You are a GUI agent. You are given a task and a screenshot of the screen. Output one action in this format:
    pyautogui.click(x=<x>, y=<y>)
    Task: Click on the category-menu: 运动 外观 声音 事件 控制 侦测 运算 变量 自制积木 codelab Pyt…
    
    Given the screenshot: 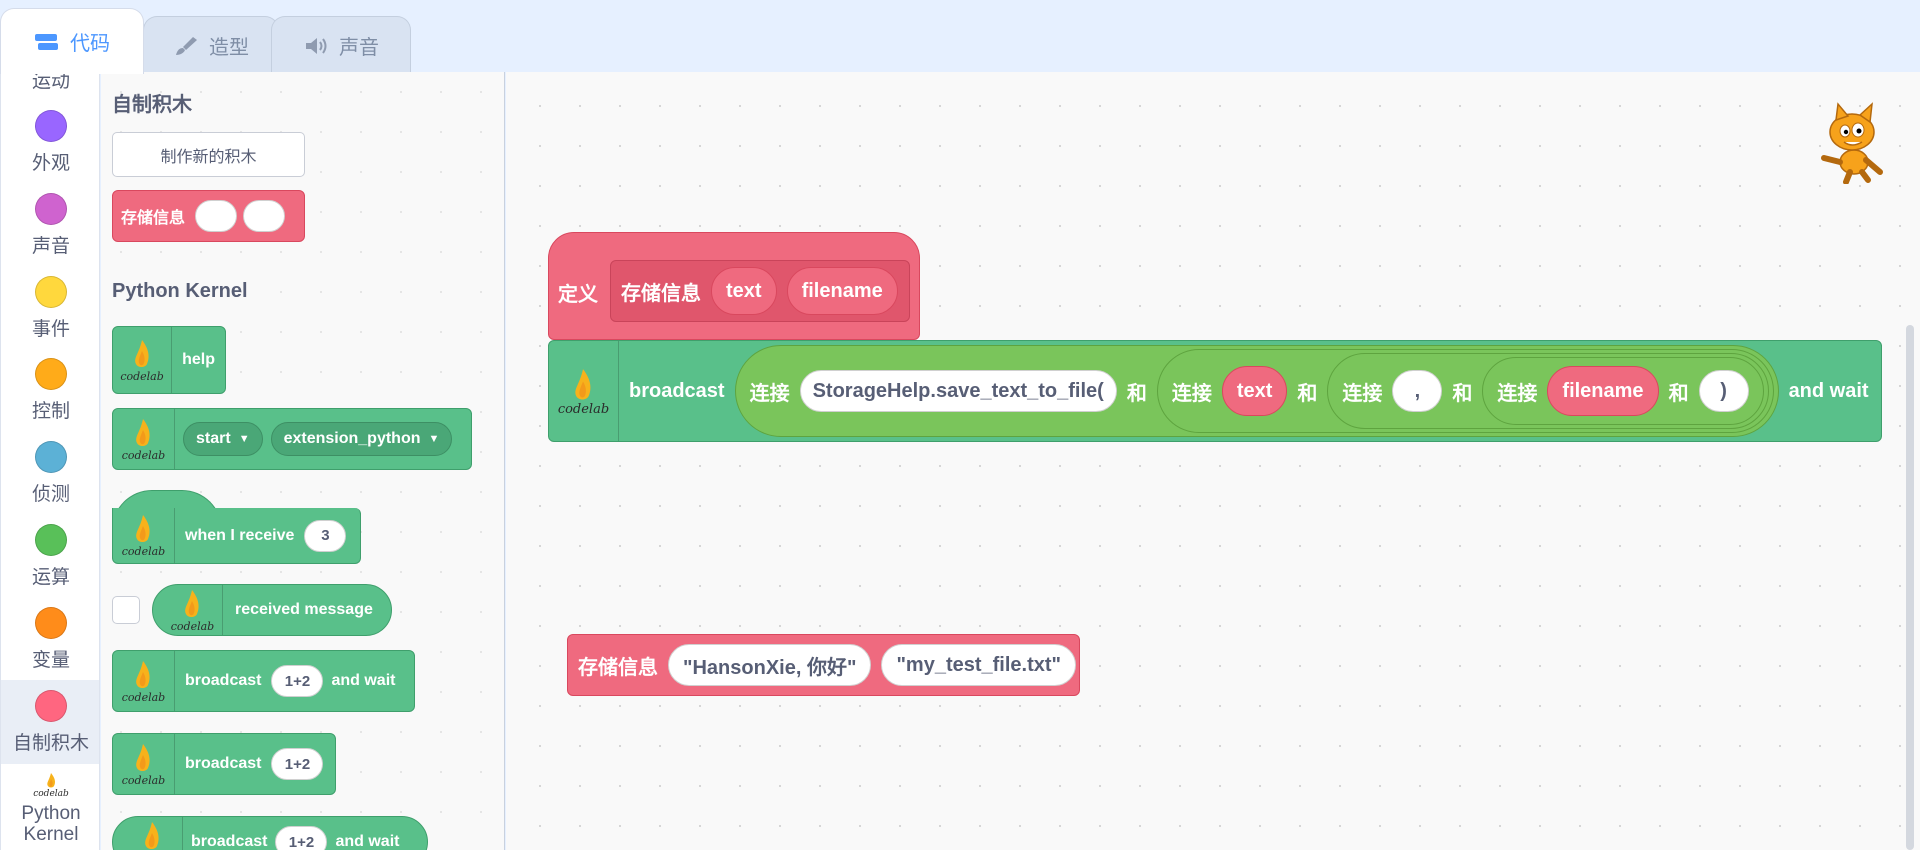 What is the action you would take?
    pyautogui.click(x=50, y=461)
    